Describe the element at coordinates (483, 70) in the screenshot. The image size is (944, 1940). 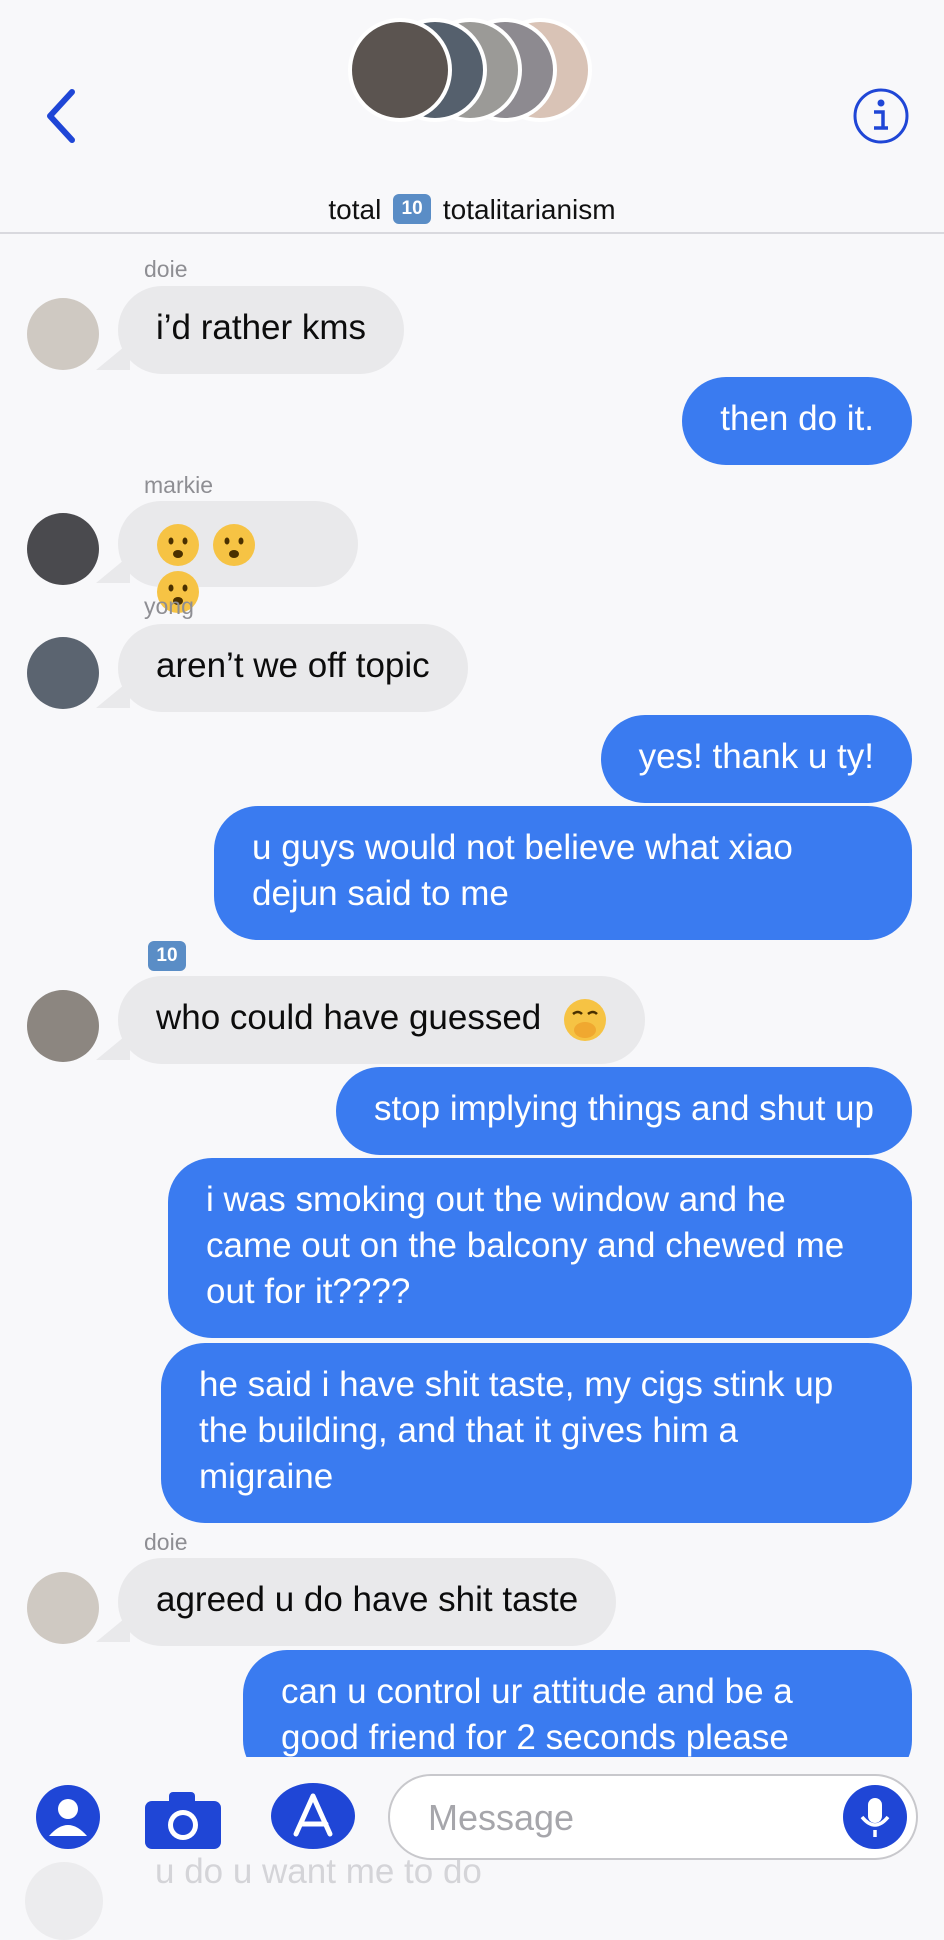
I see `group-avatar-stack` at that location.